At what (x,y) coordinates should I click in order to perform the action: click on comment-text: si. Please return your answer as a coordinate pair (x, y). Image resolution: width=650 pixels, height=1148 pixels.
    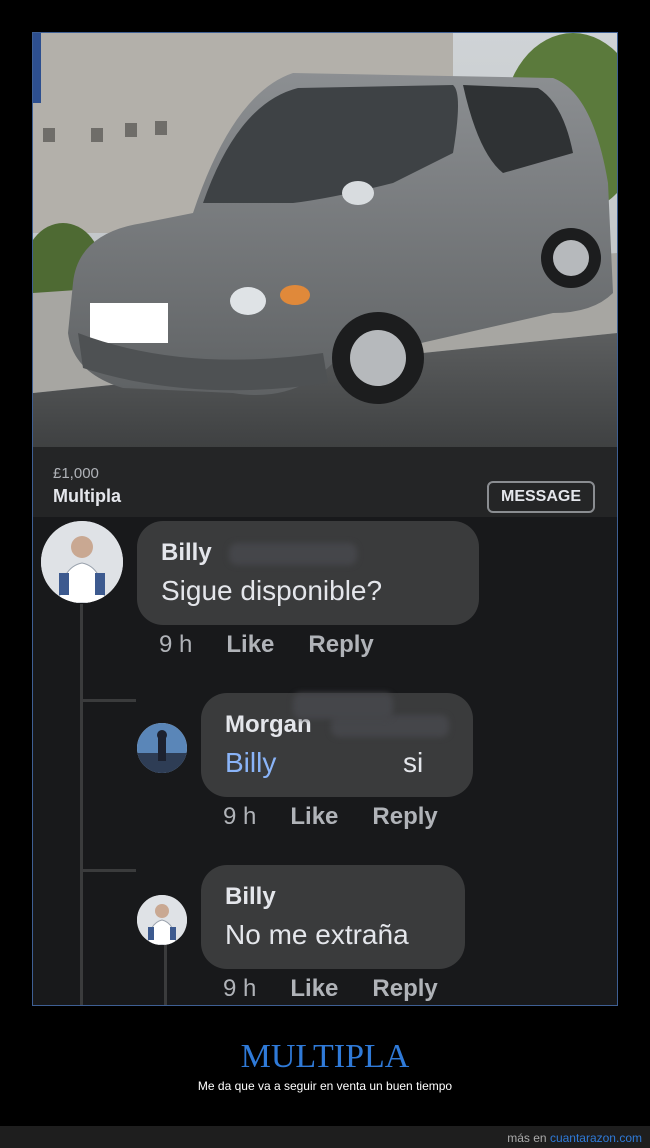
    Looking at the image, I should click on (413, 762).